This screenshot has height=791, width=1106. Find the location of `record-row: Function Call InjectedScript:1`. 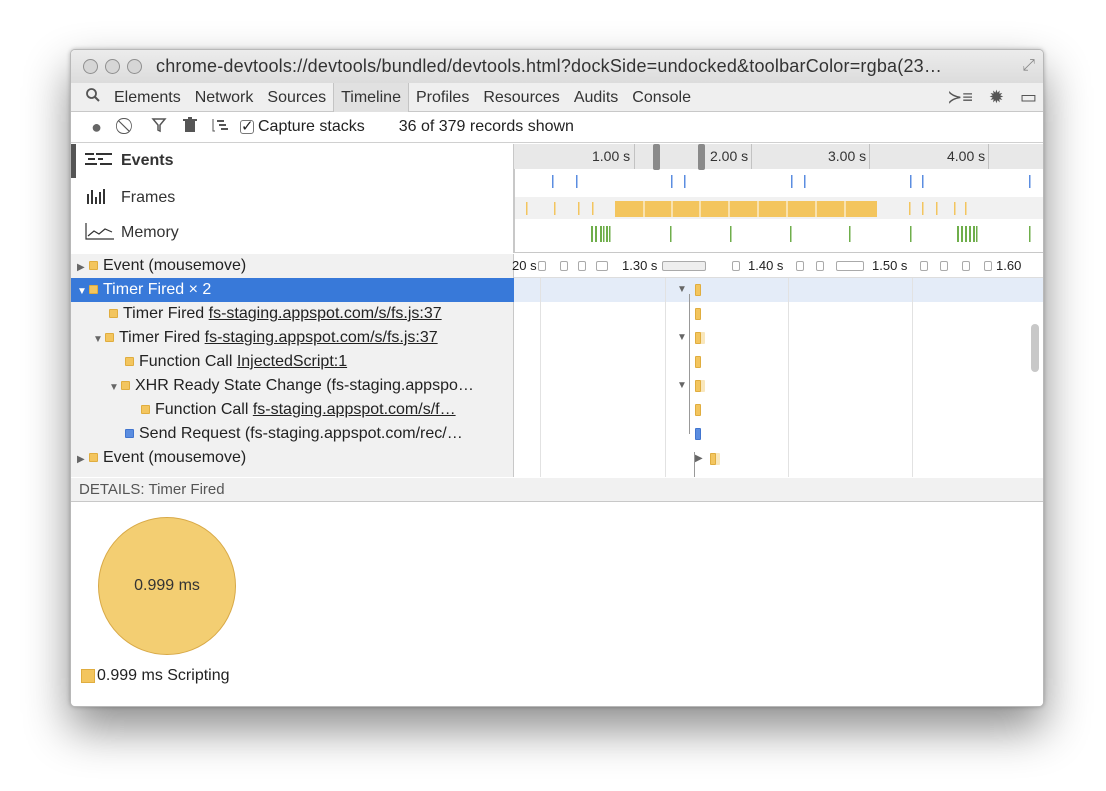

record-row: Function Call InjectedScript:1 is located at coordinates (292, 362).